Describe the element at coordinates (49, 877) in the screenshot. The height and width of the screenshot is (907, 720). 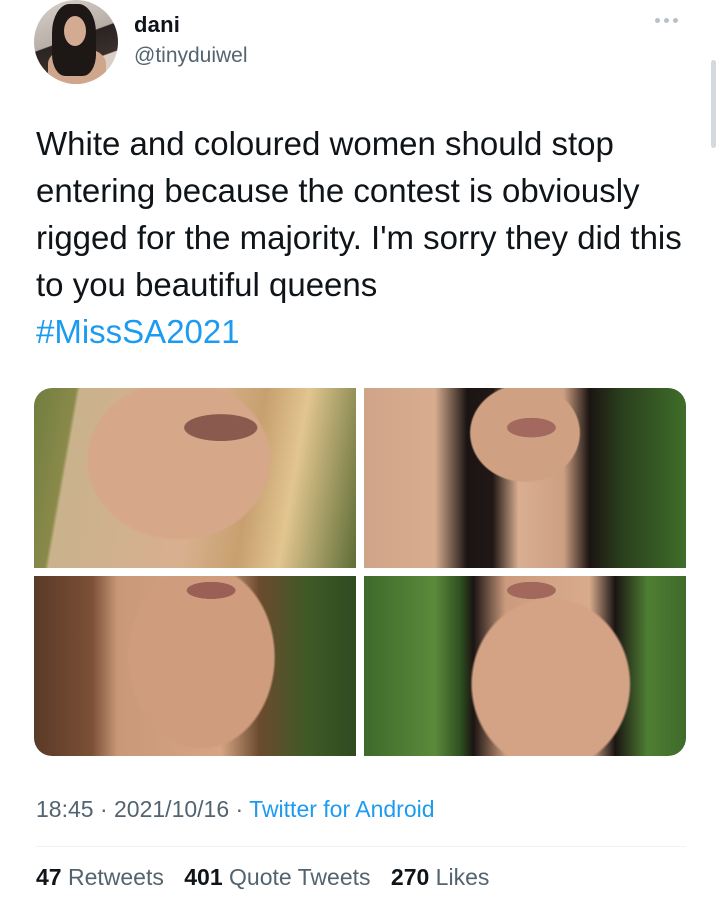
I see `retweets-count: 47` at that location.